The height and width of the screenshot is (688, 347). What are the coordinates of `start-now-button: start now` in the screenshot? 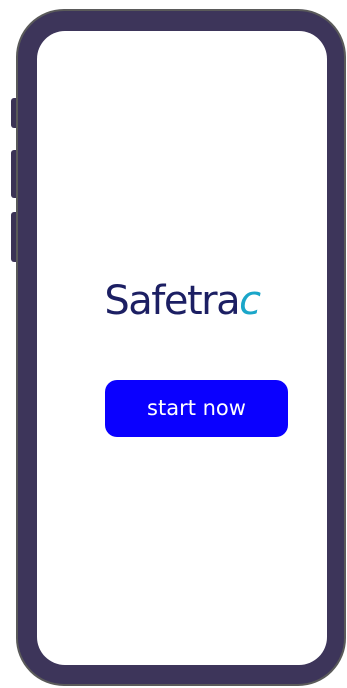 It's located at (196, 408).